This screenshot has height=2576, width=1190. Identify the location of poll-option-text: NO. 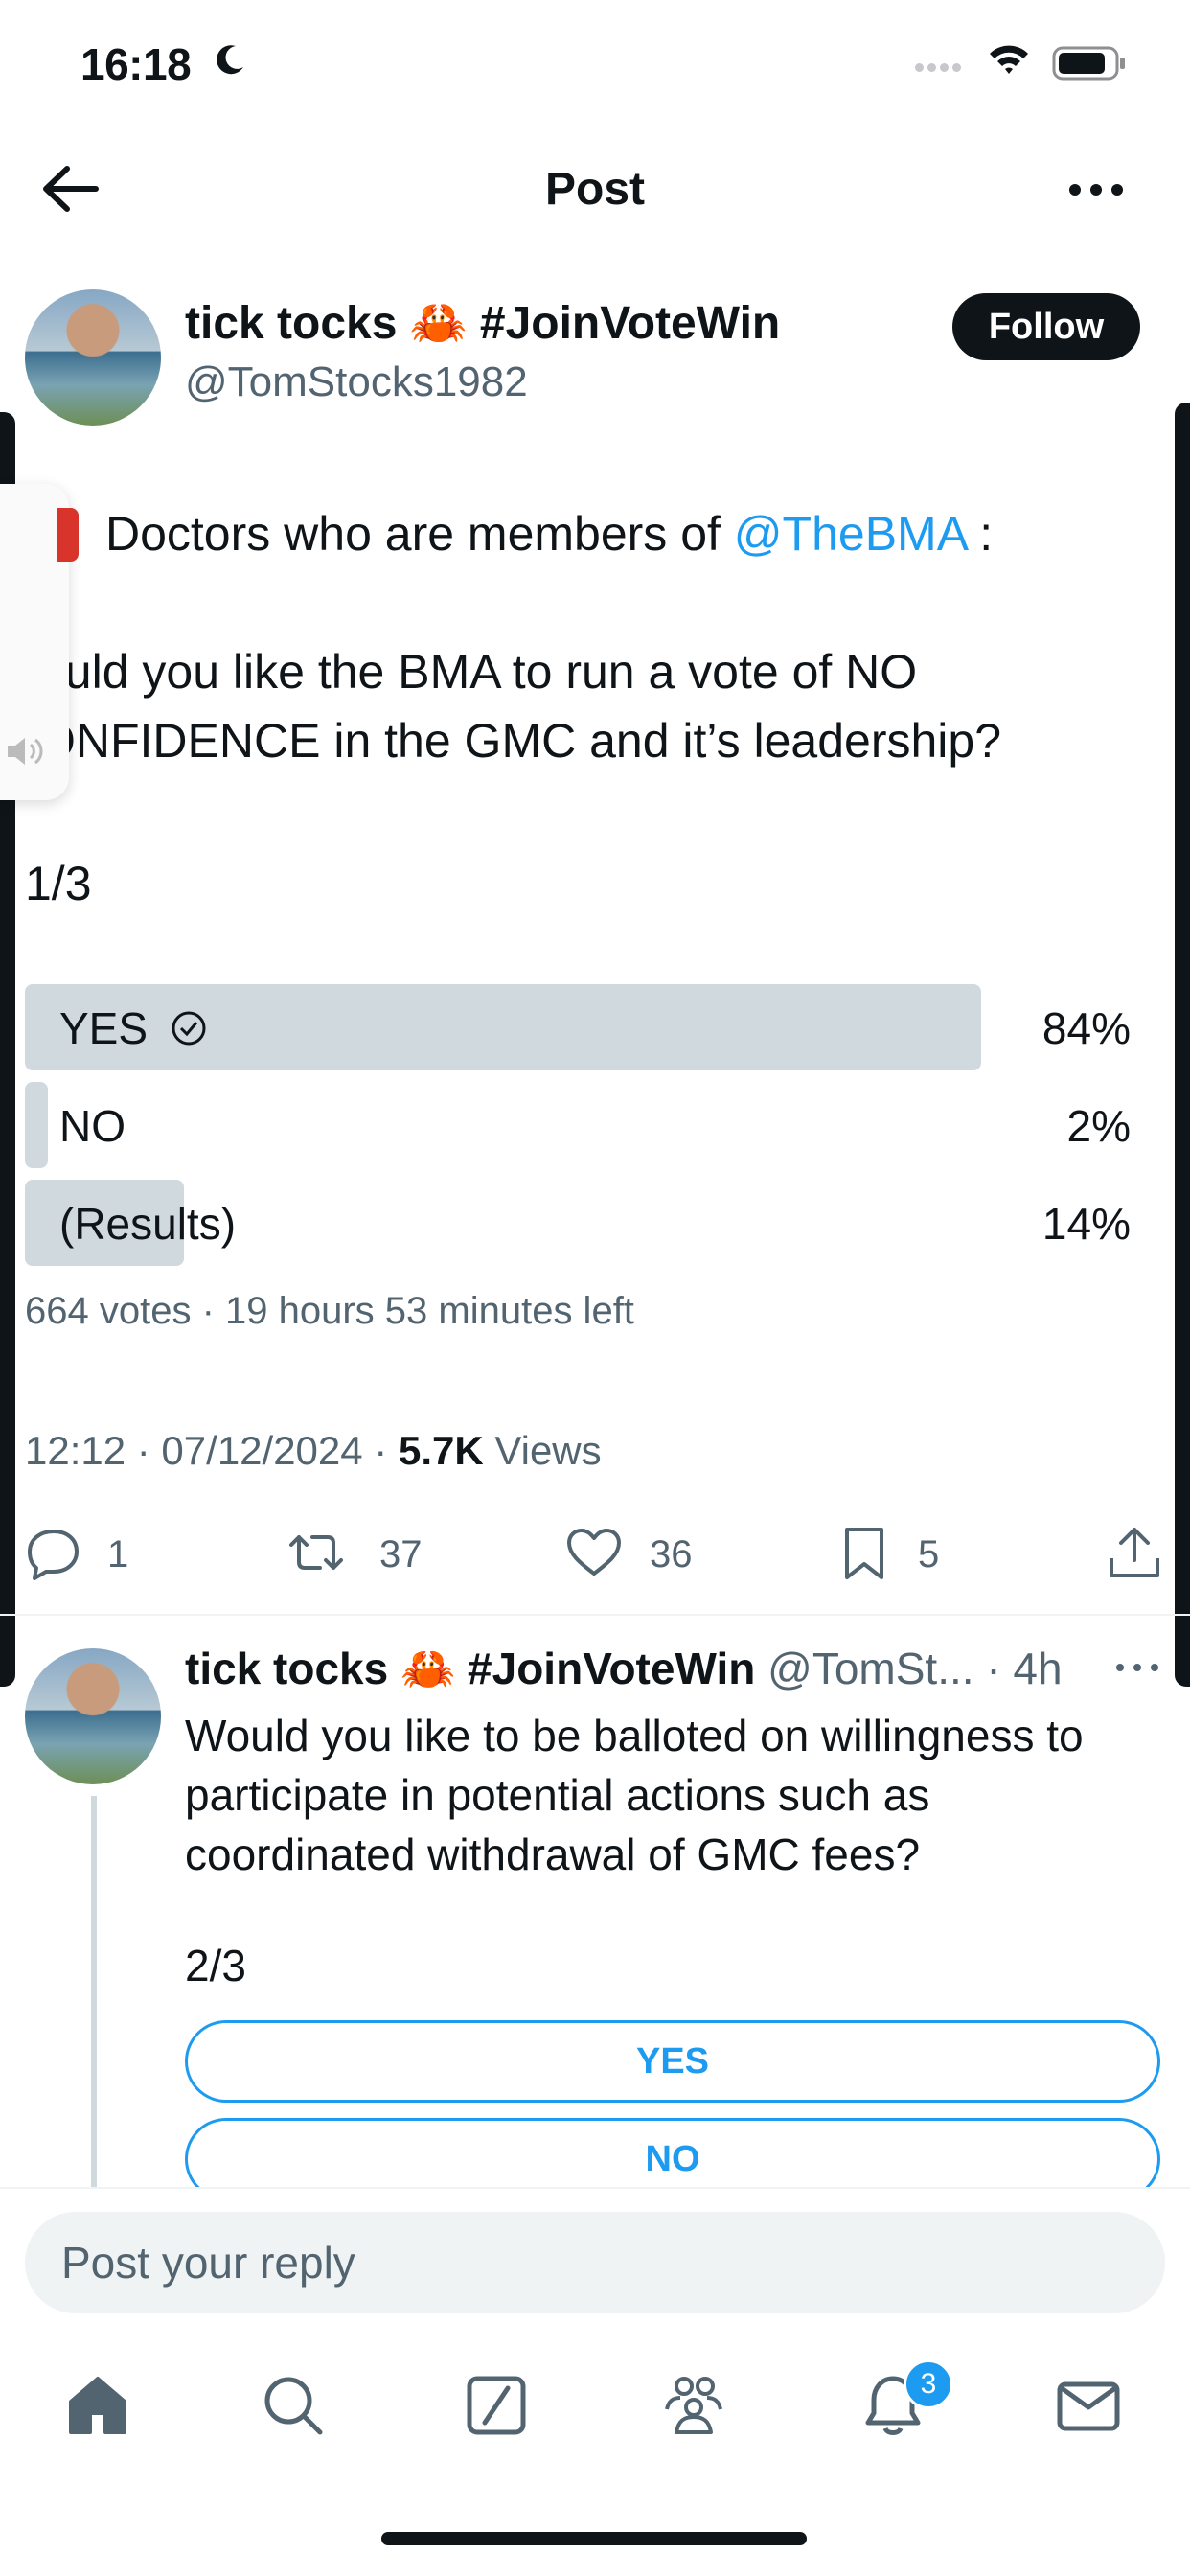
(93, 1126).